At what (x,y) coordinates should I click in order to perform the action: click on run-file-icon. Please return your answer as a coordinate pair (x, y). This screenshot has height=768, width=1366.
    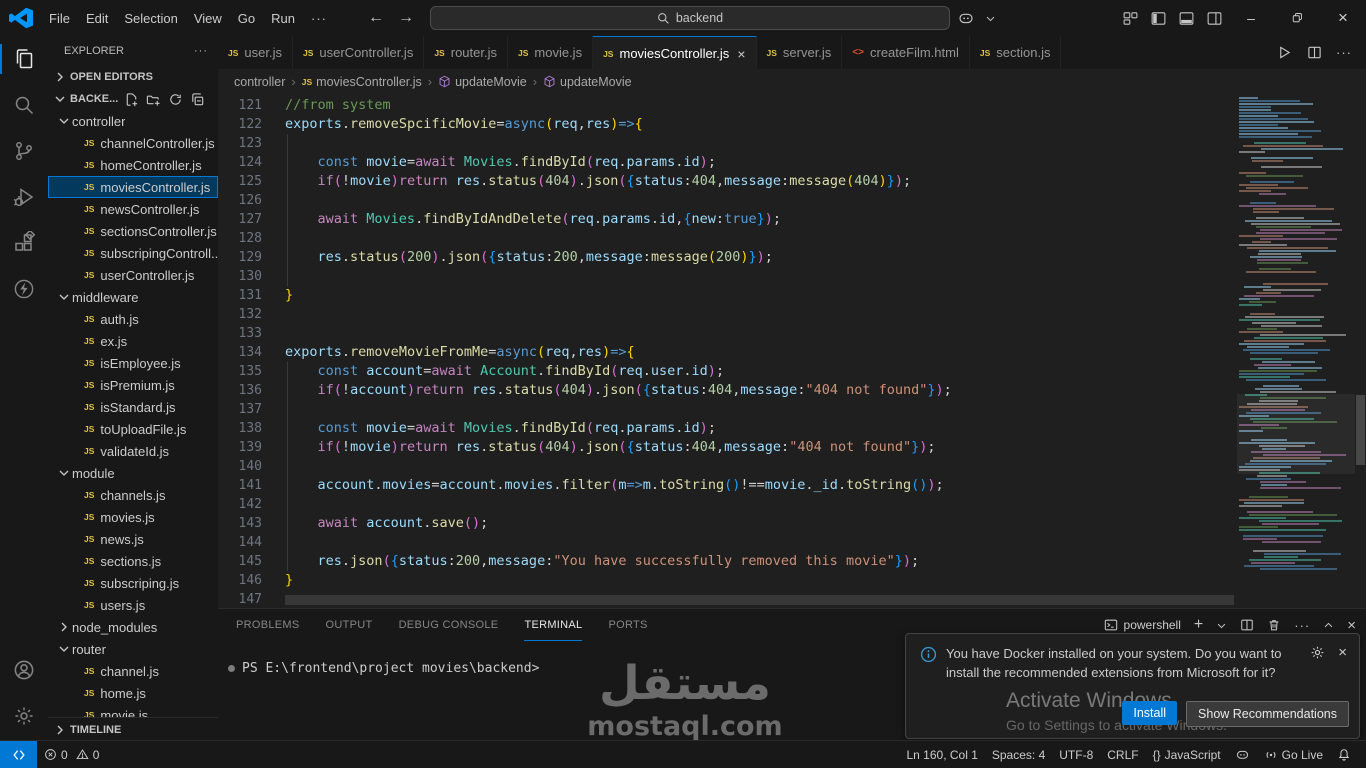
    Looking at the image, I should click on (1284, 53).